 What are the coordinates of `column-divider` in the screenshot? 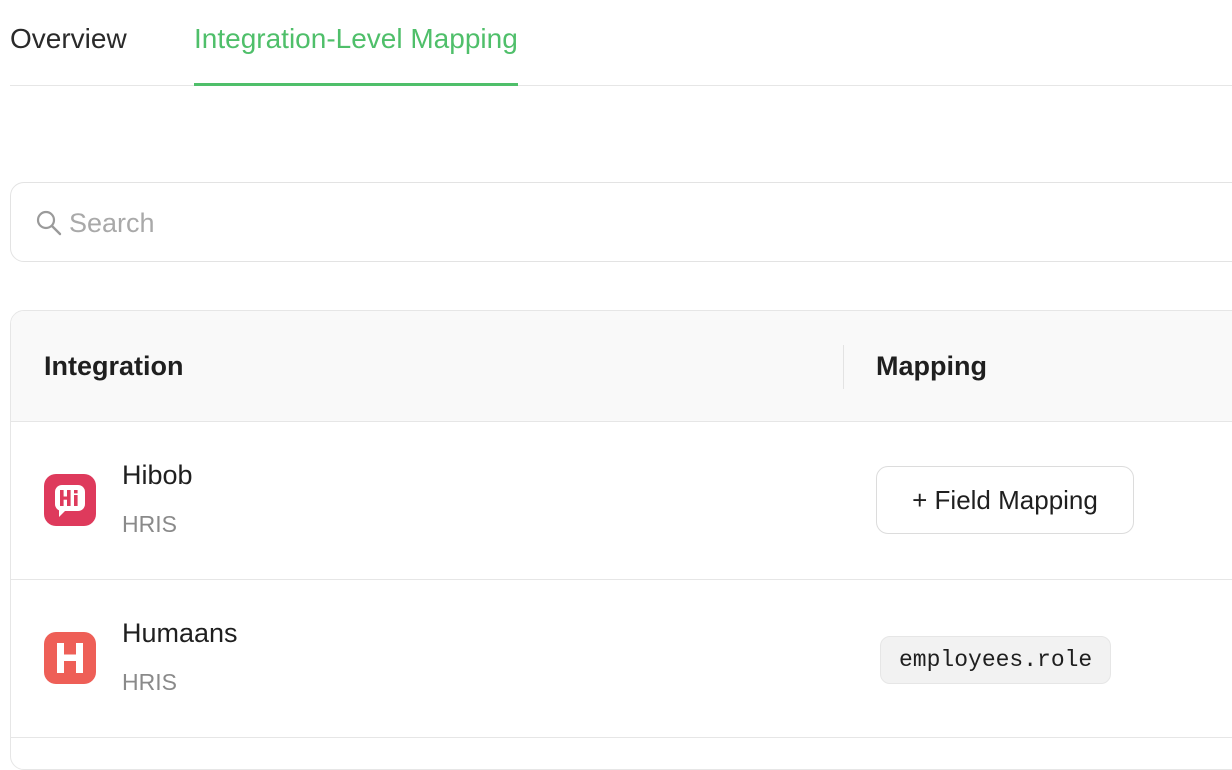 It's located at (843, 367).